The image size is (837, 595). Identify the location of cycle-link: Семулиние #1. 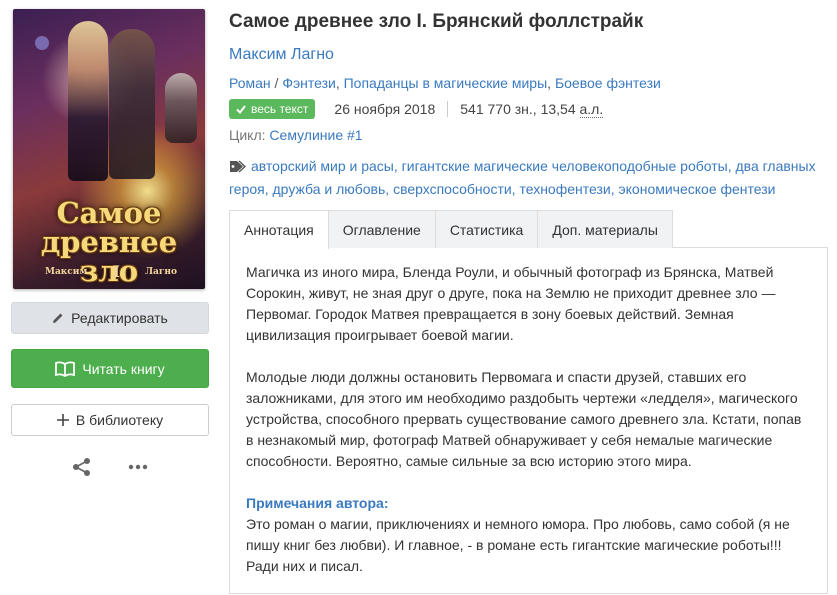
(315, 135).